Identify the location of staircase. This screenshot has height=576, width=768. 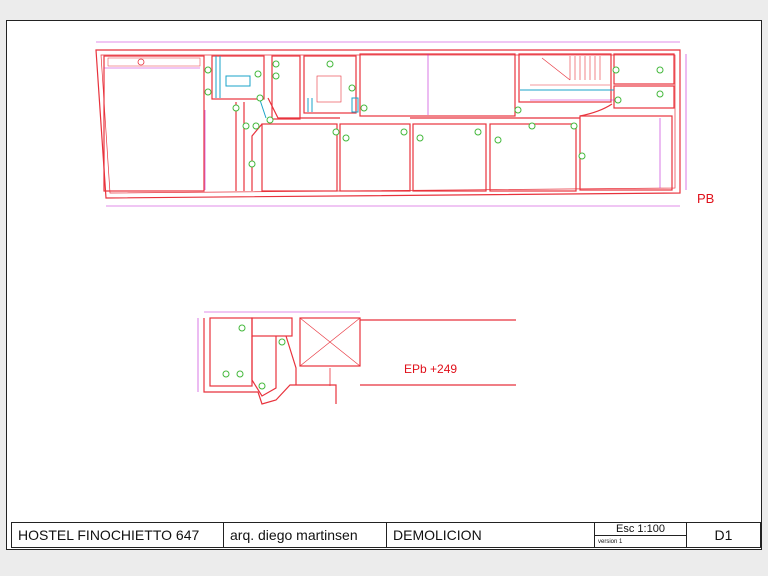
(565, 78).